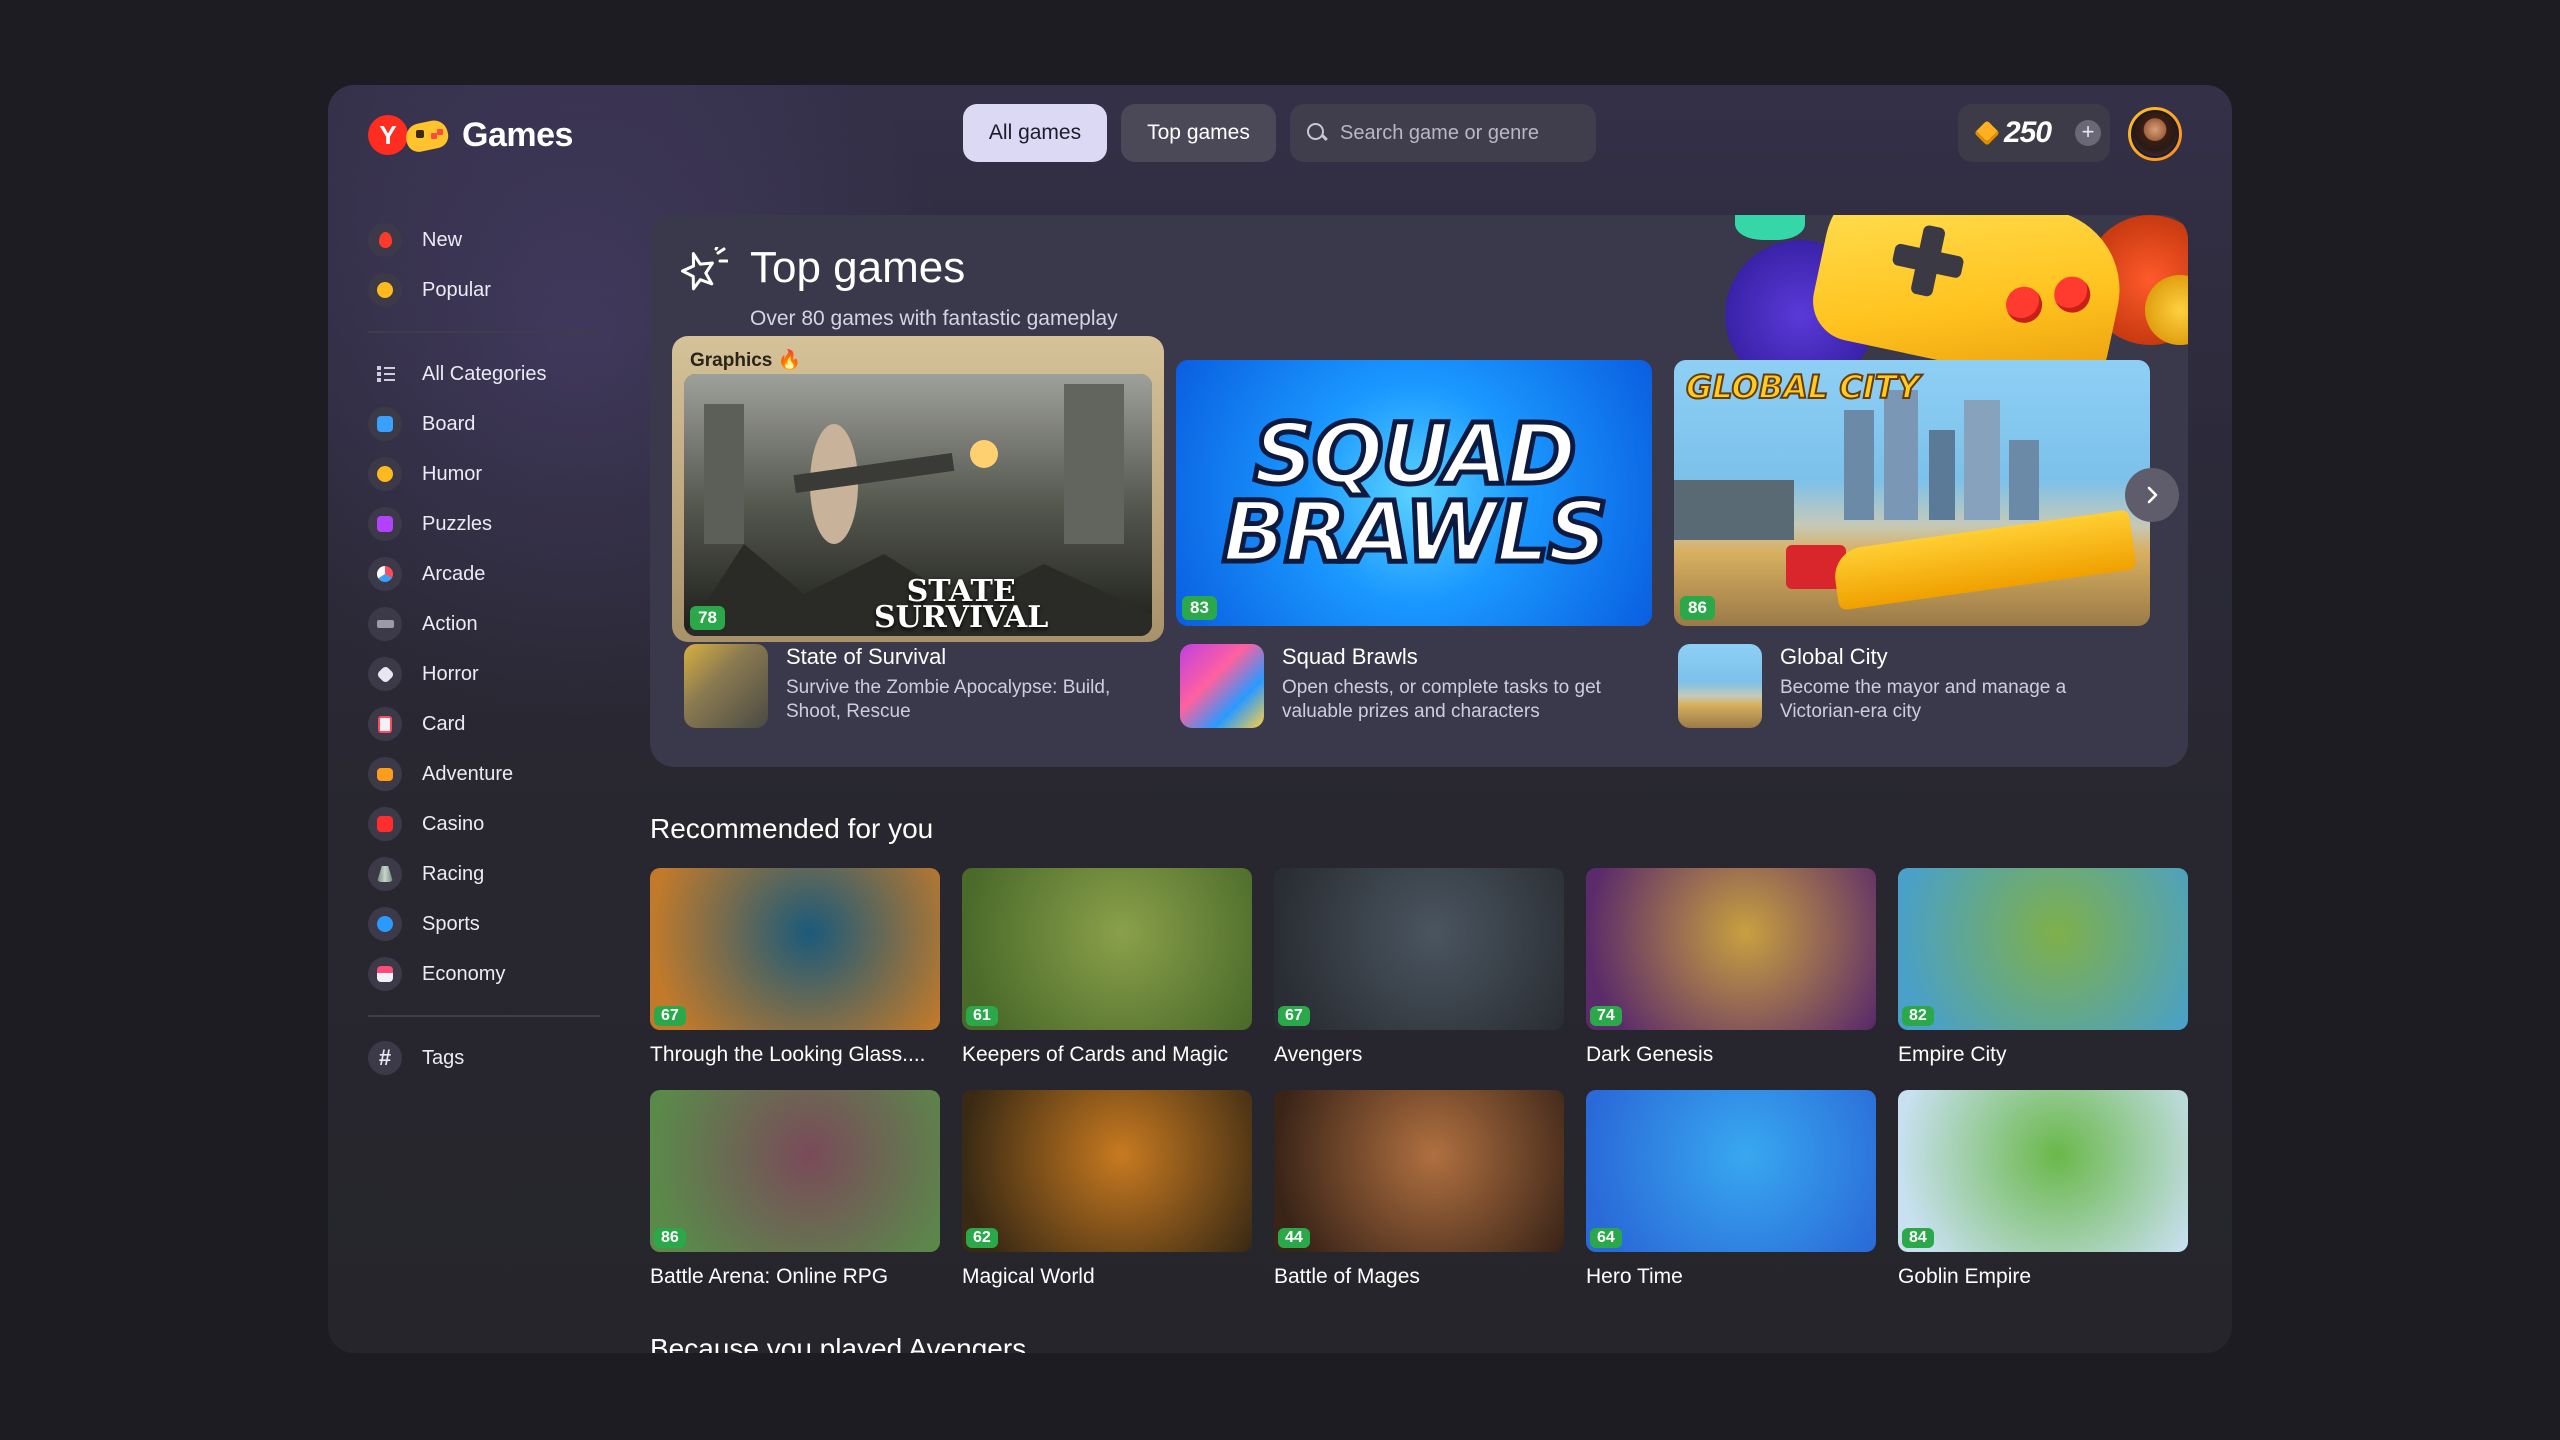 This screenshot has height=1440, width=2560. Describe the element at coordinates (934, 318) in the screenshot. I see `top-games-subtitle: Over 80 games with fantastic gameplay` at that location.